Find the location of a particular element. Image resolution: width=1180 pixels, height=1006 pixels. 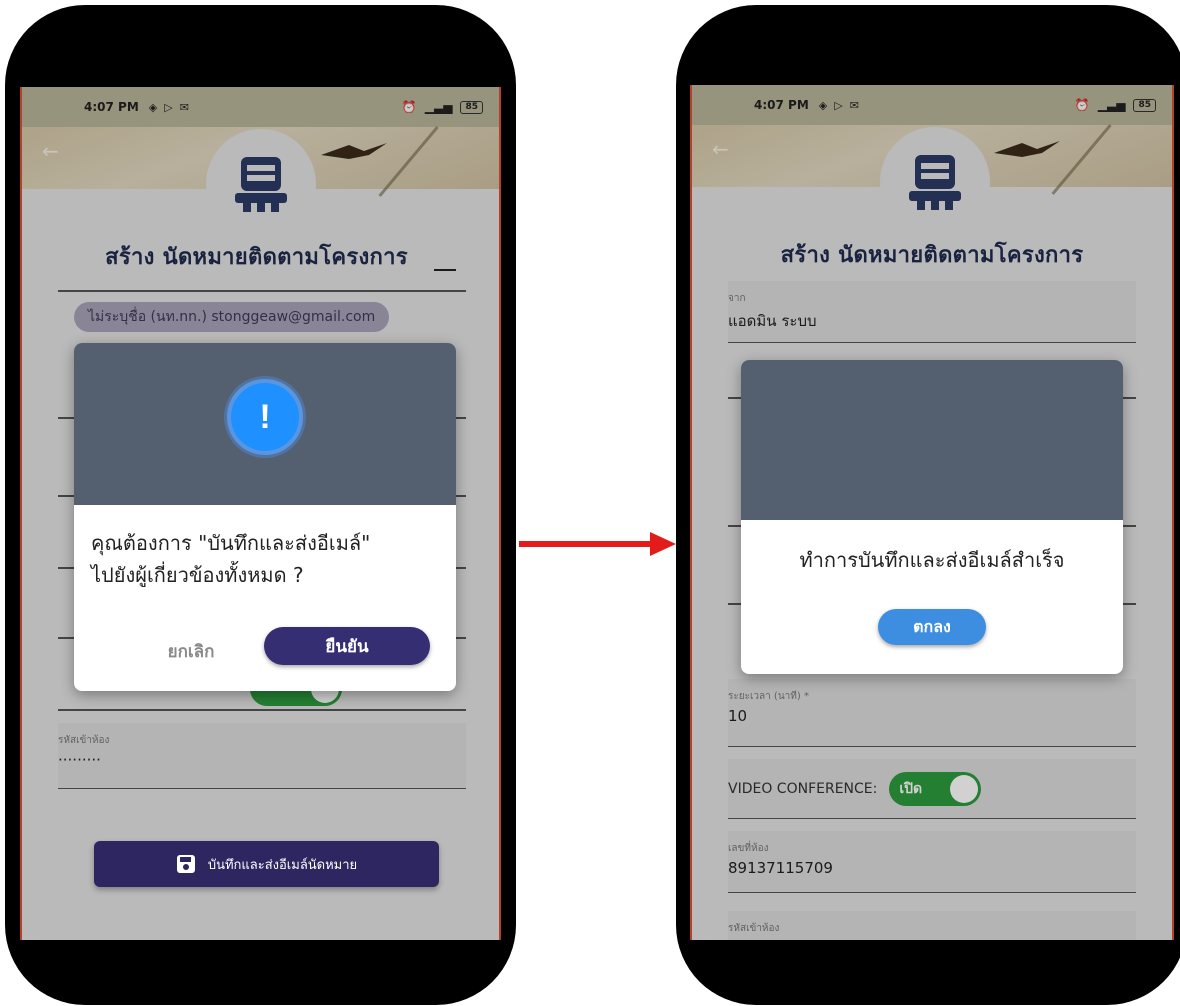

dialog-header is located at coordinates (932, 440).